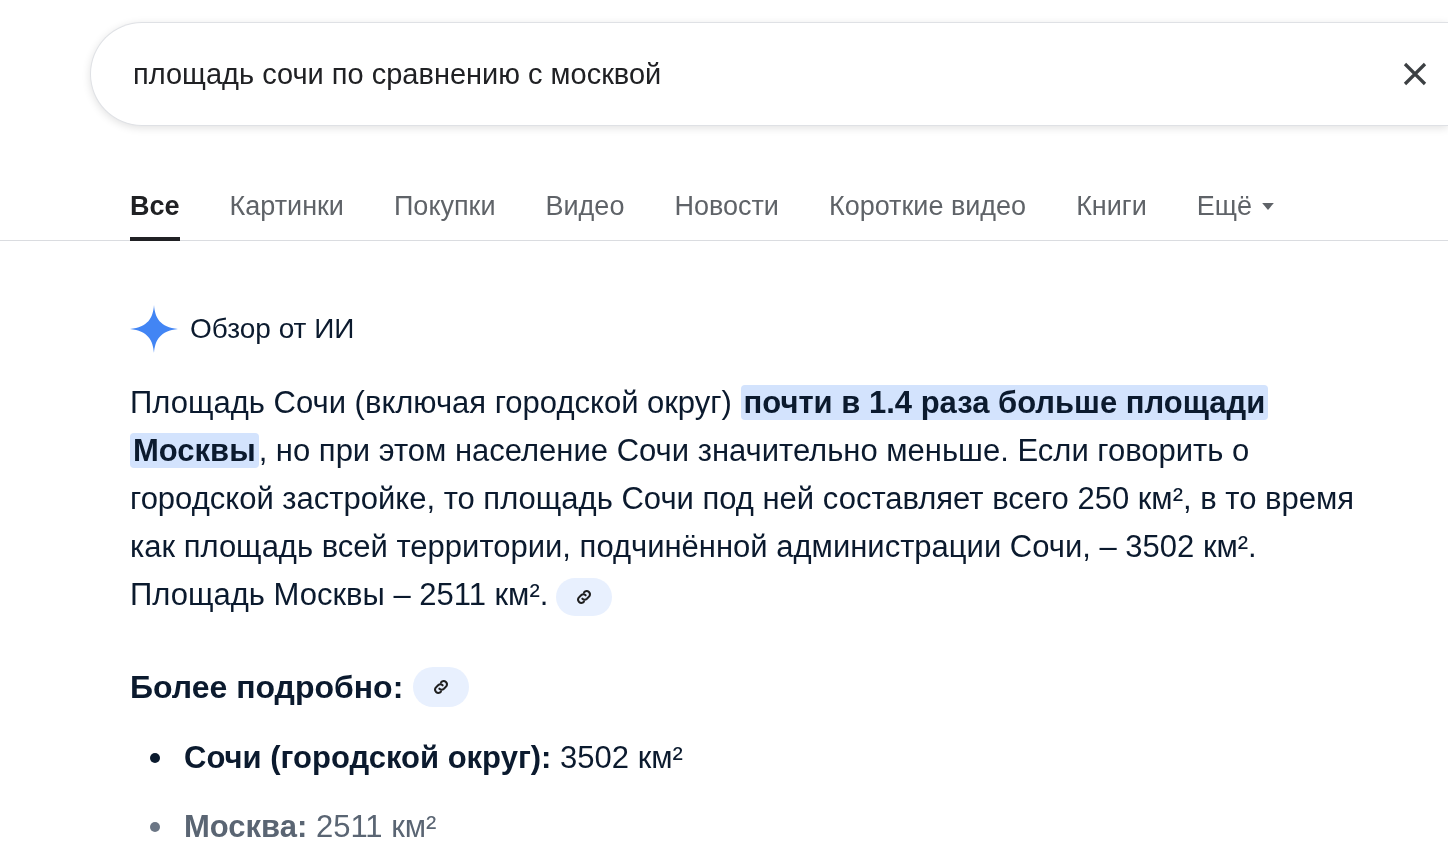  I want to click on tab: Ещё, so click(1235, 206).